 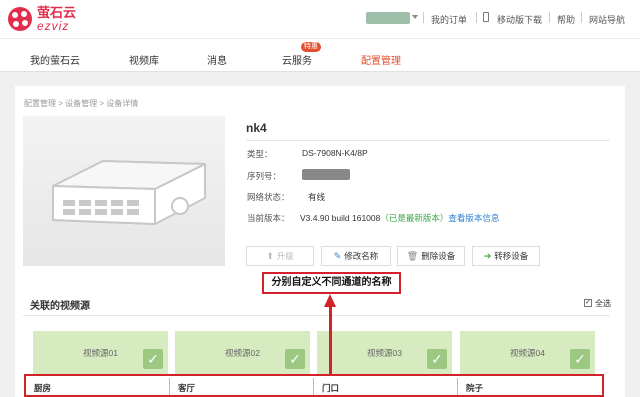 What do you see at coordinates (57, 12) in the screenshot?
I see `brand-name: 萤石云` at bounding box center [57, 12].